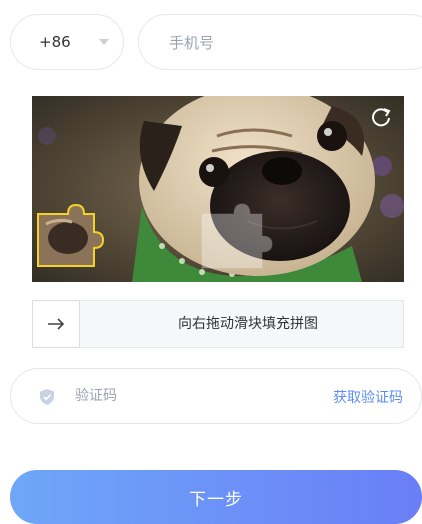 The image size is (422, 524). What do you see at coordinates (55, 42) in the screenshot?
I see `country-code-value: +86` at bounding box center [55, 42].